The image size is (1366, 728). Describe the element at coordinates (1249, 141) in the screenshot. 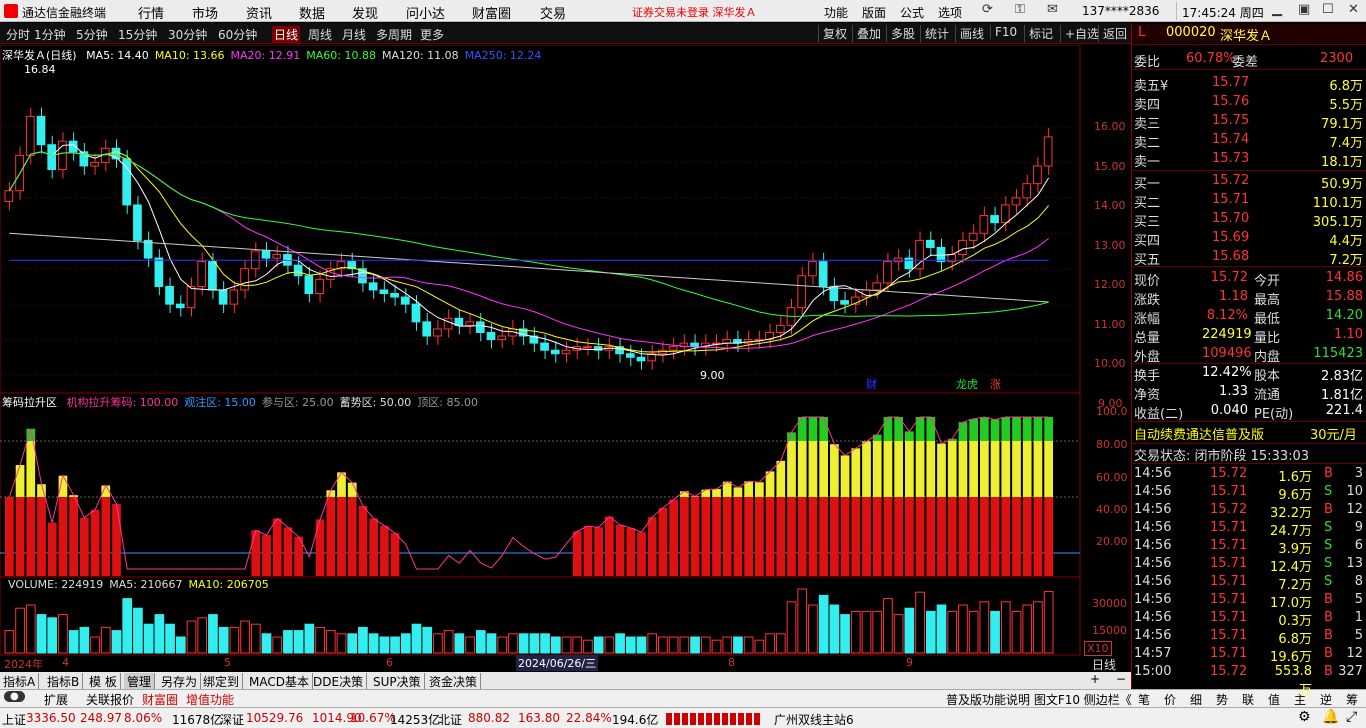

I see `ask-row: 卖二 15.74 7.4万` at that location.